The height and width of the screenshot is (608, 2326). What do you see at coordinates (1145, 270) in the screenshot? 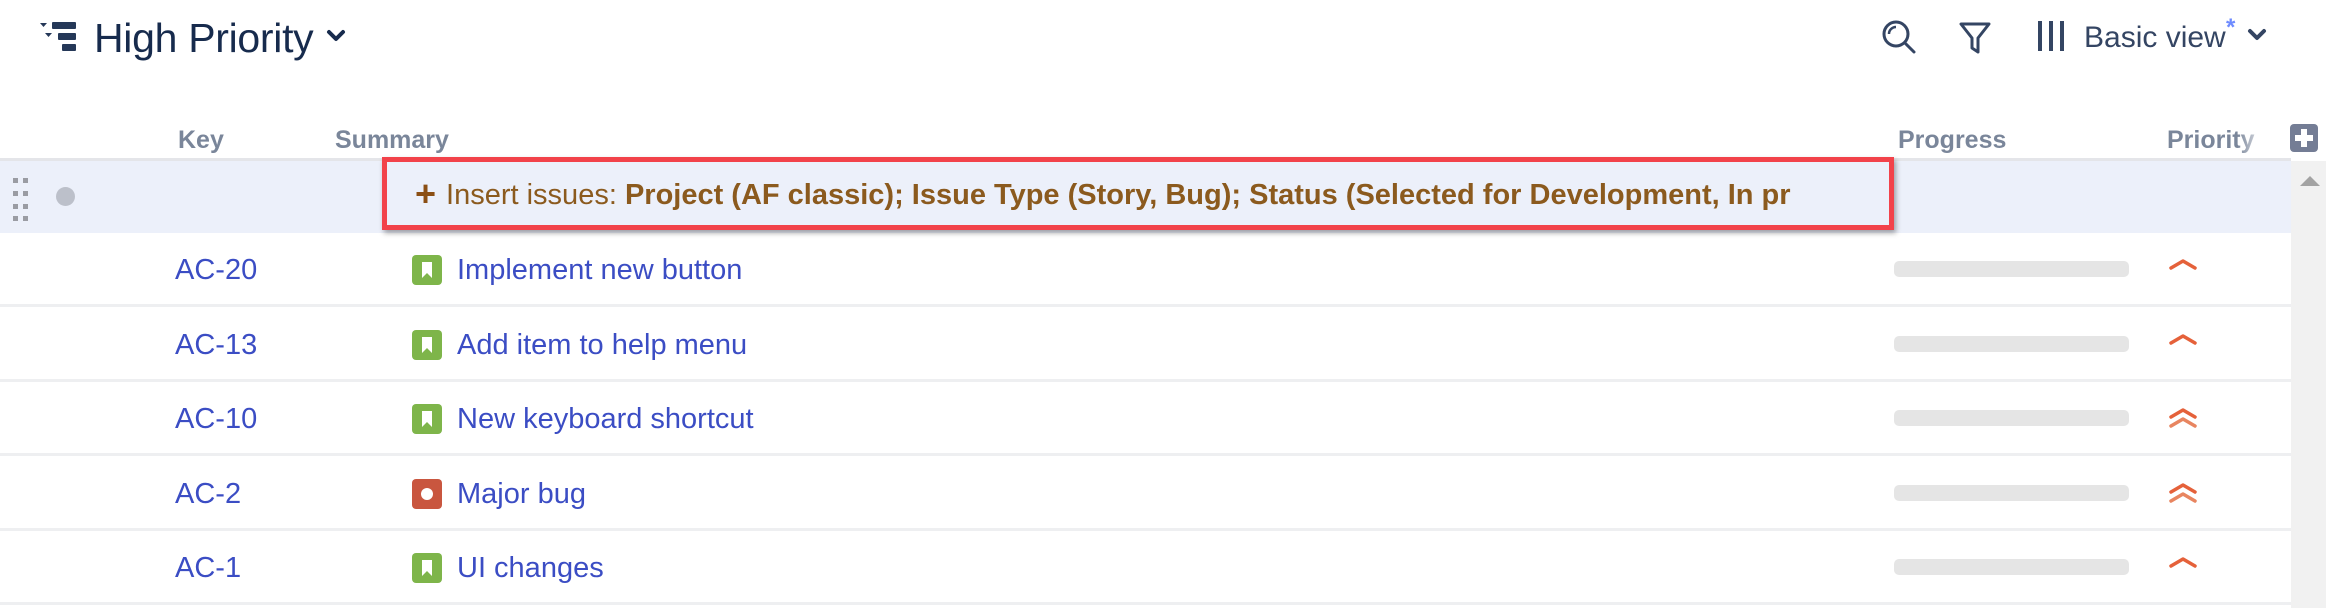
I see `table-row: AC-20 Implement new button` at bounding box center [1145, 270].